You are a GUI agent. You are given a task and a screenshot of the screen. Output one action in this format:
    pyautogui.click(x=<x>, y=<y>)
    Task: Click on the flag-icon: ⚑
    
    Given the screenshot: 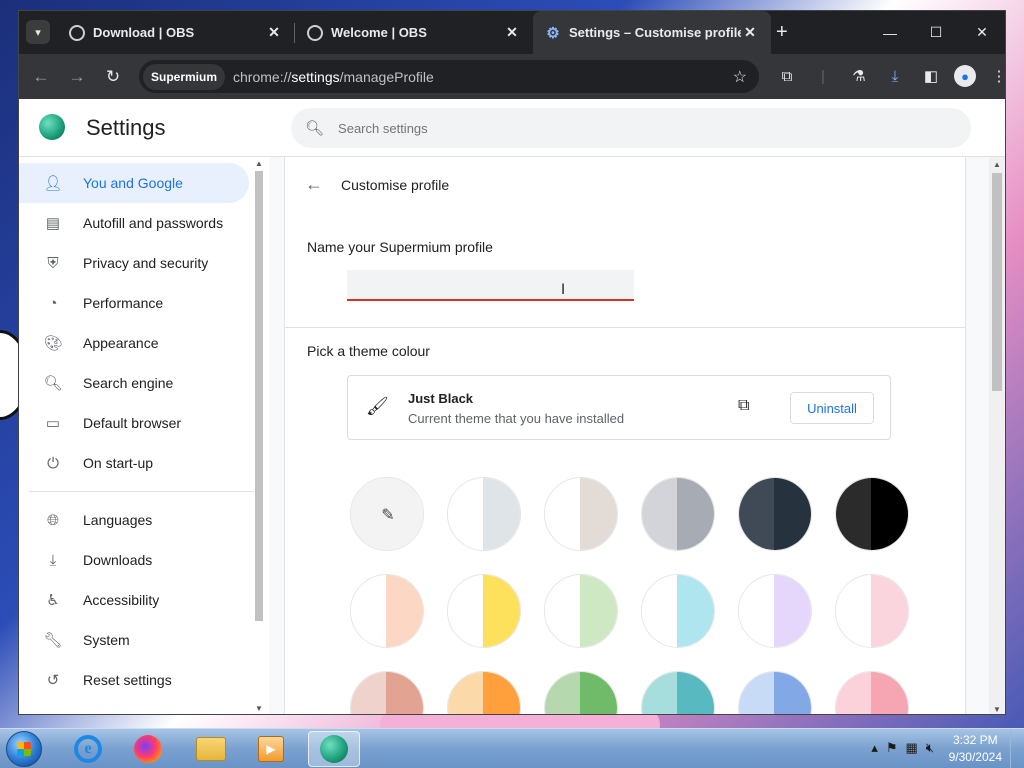 What is the action you would take?
    pyautogui.click(x=892, y=748)
    